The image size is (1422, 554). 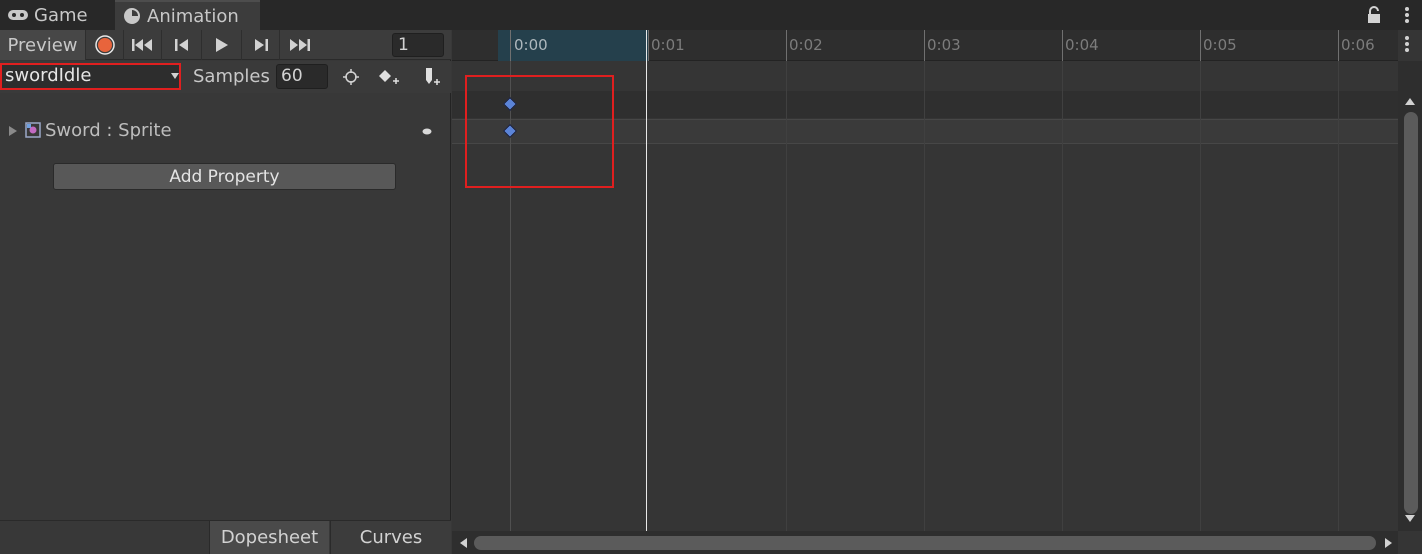 What do you see at coordinates (18, 15) in the screenshot?
I see `gamepad-icon` at bounding box center [18, 15].